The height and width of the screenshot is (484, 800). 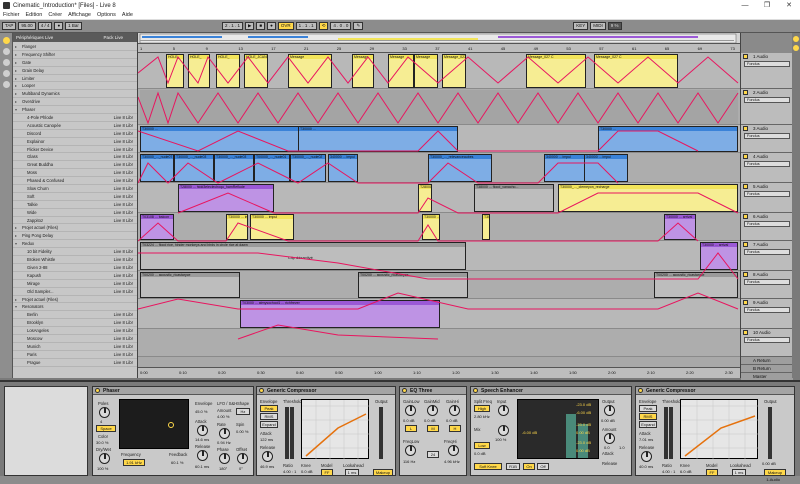 What do you see at coordinates (75, 315) in the screenshot?
I see `browser-item: Berlin Live 8 Libr` at bounding box center [75, 315].